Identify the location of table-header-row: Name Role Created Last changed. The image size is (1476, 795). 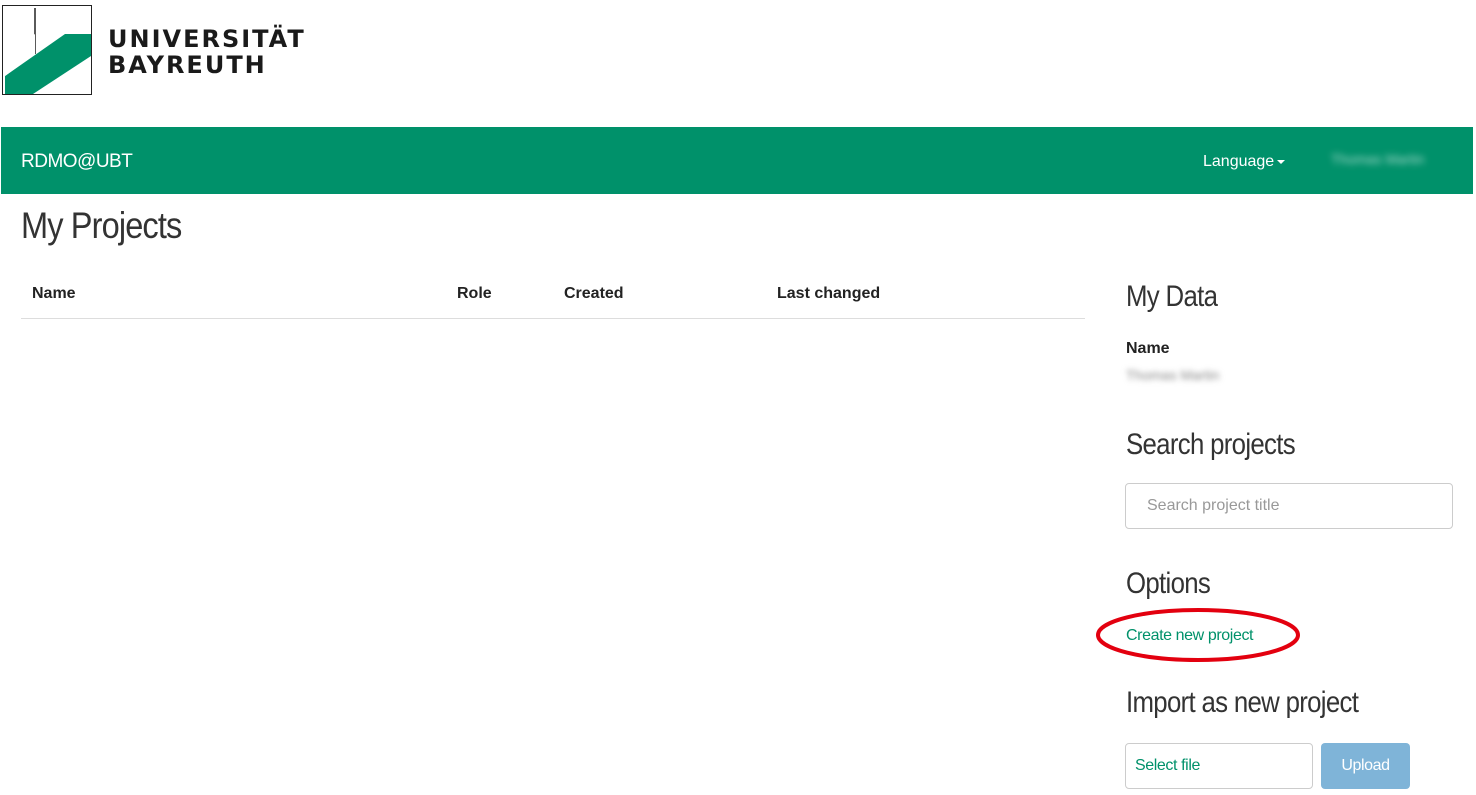
(553, 298).